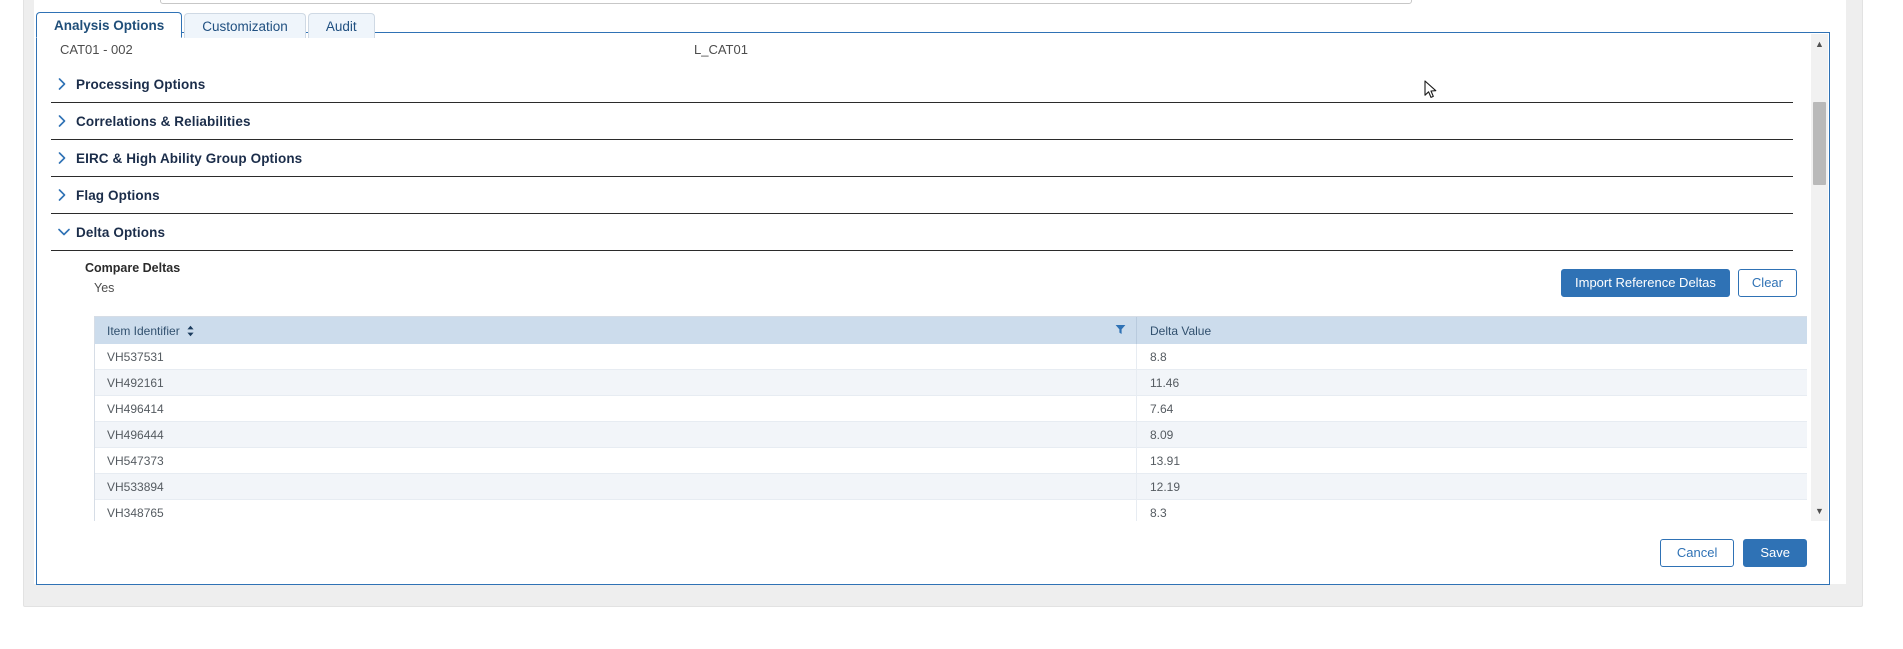  I want to click on cell-item-identifier: VH533894, so click(616, 486).